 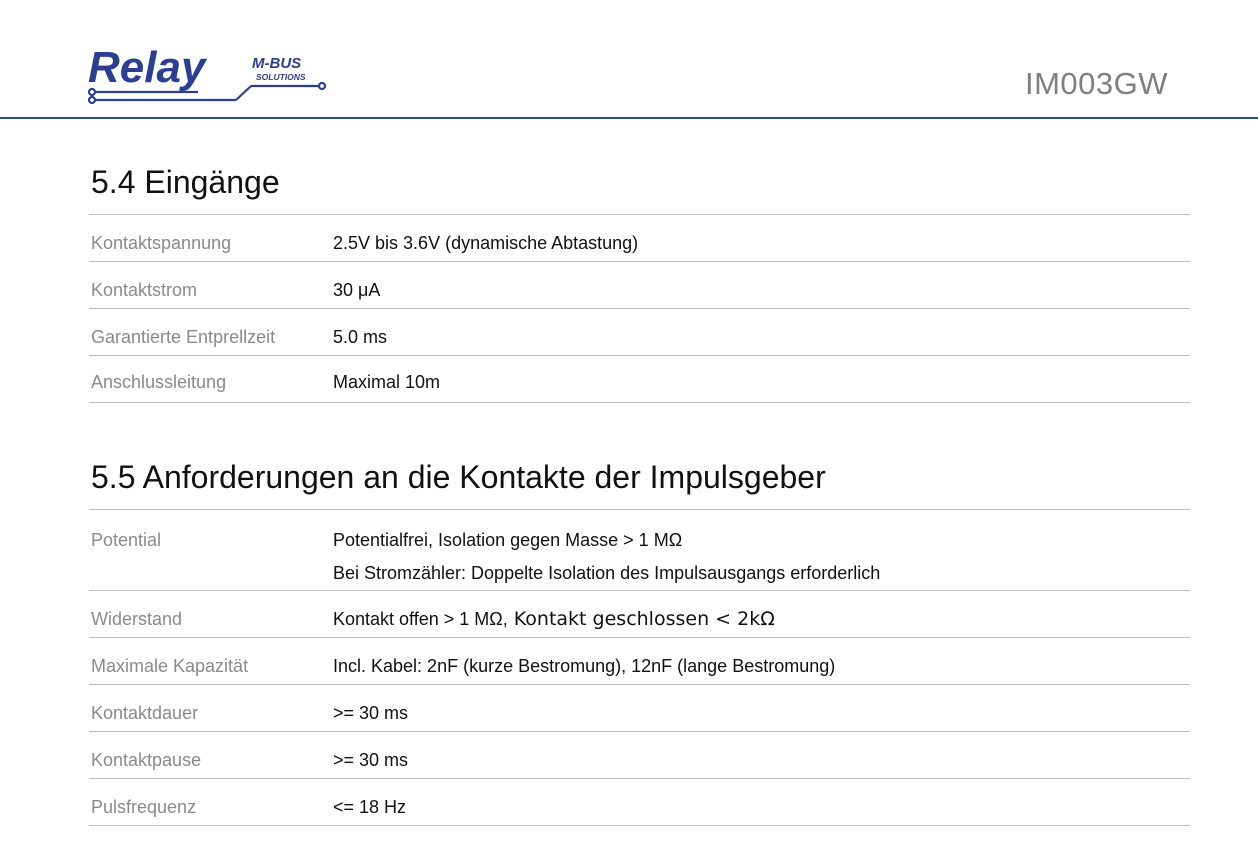 What do you see at coordinates (420, 619) in the screenshot?
I see `value-part: Kontakt offen > 1 MΩ,` at bounding box center [420, 619].